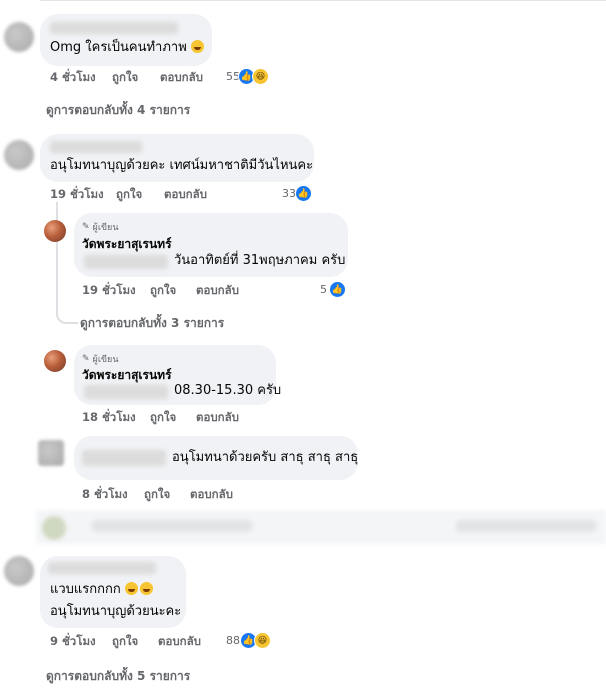 The image size is (606, 689). Describe the element at coordinates (182, 165) in the screenshot. I see `comment-text: อนุโมทนาบุญด้วยคะ เทศน์มหาชาติมีวันไหนคะ` at that location.